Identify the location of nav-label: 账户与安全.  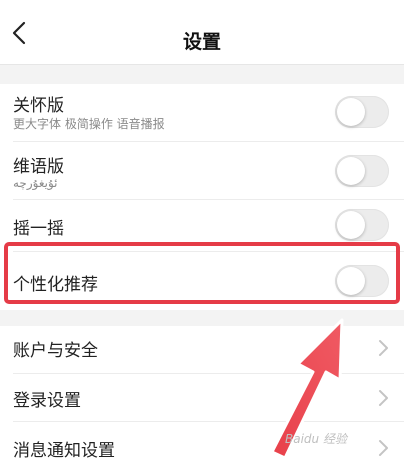
(55, 351).